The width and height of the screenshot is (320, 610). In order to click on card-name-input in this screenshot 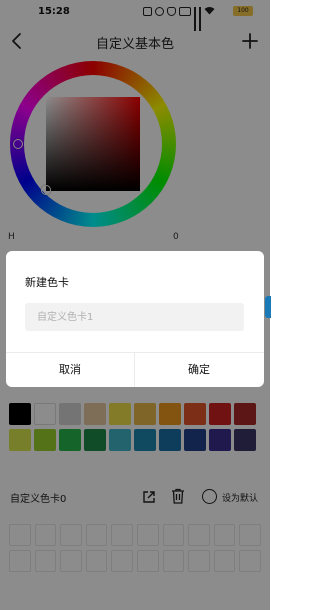, I will do `click(134, 317)`.